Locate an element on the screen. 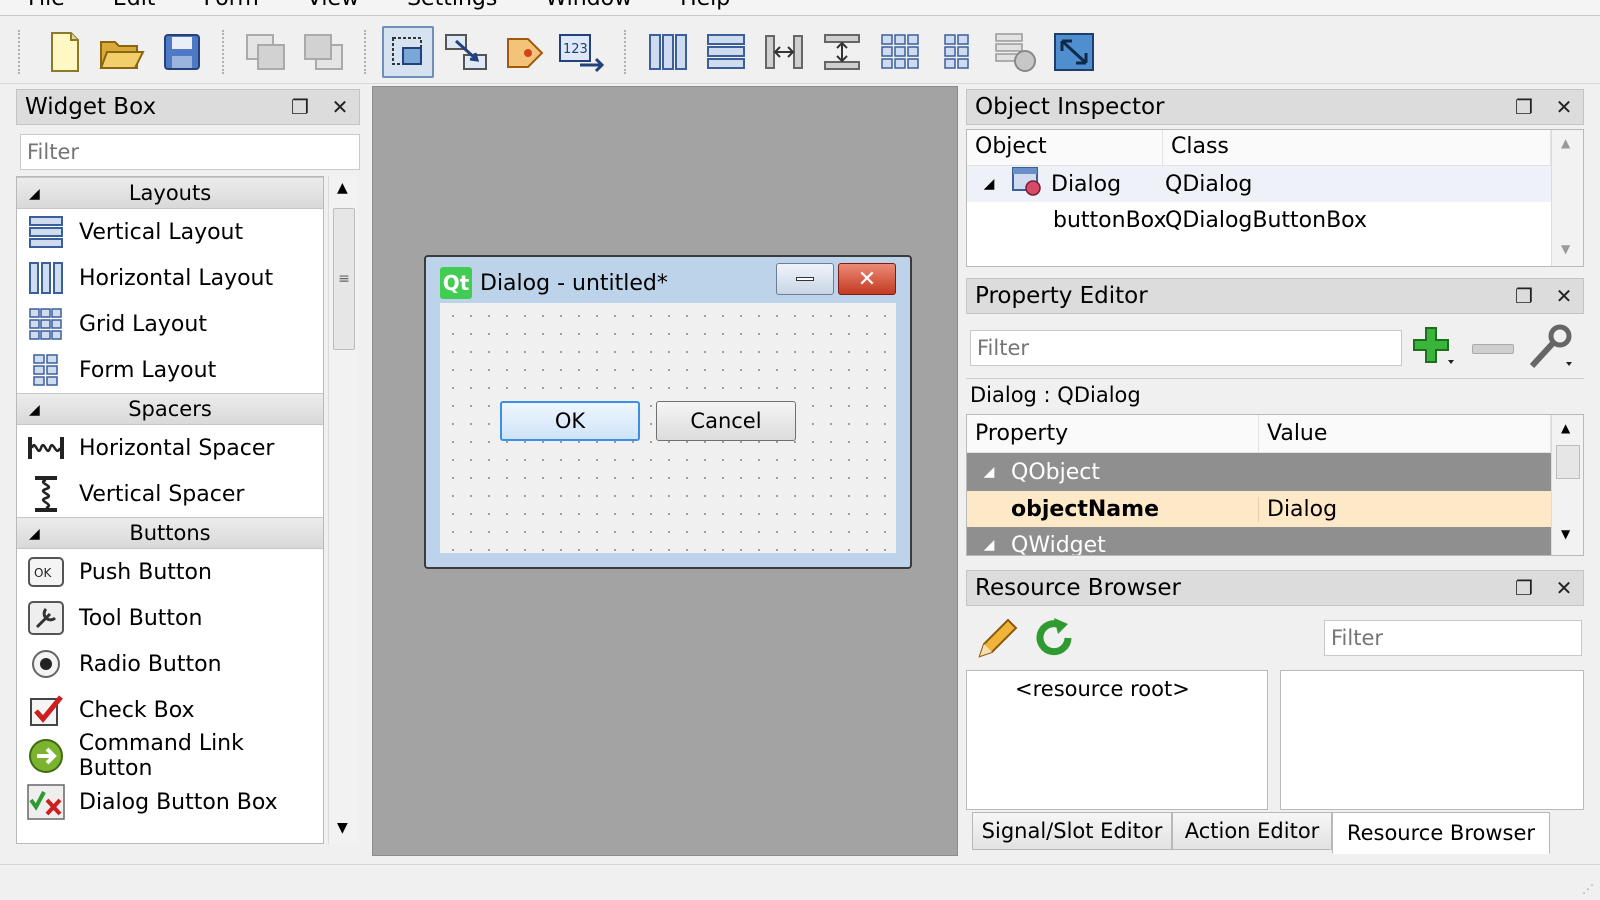 This screenshot has height=900, width=1600. class-name: QDialogButtonBox is located at coordinates (1266, 220).